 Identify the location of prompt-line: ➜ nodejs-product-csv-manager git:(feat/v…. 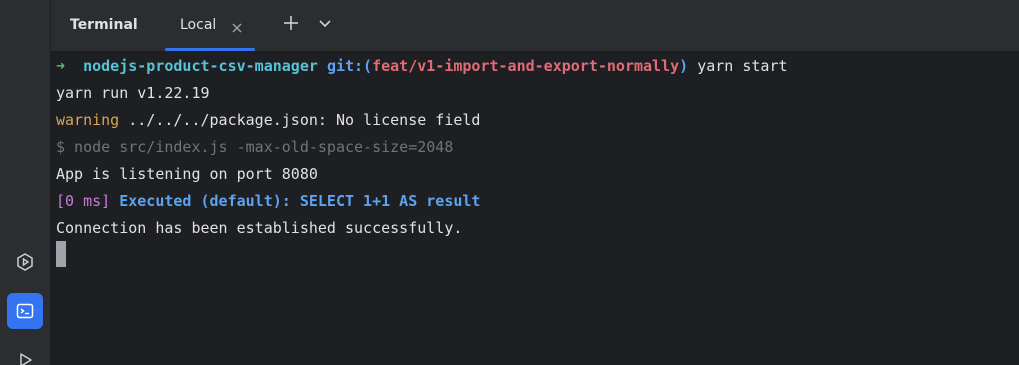
(422, 66).